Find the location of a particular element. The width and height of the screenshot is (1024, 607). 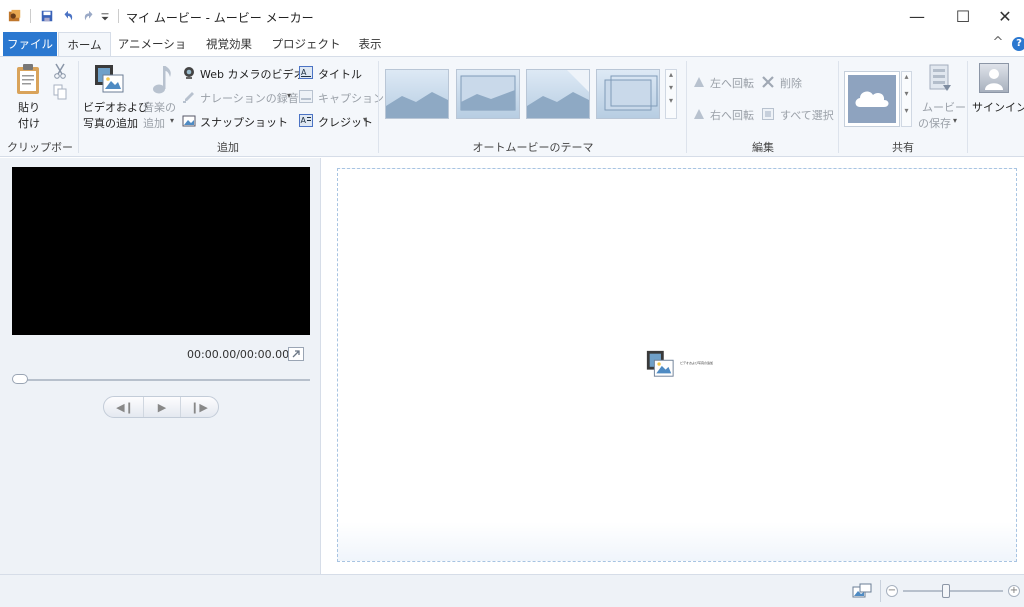

collapse-ribbon-icon: ^ is located at coordinates (998, 44).